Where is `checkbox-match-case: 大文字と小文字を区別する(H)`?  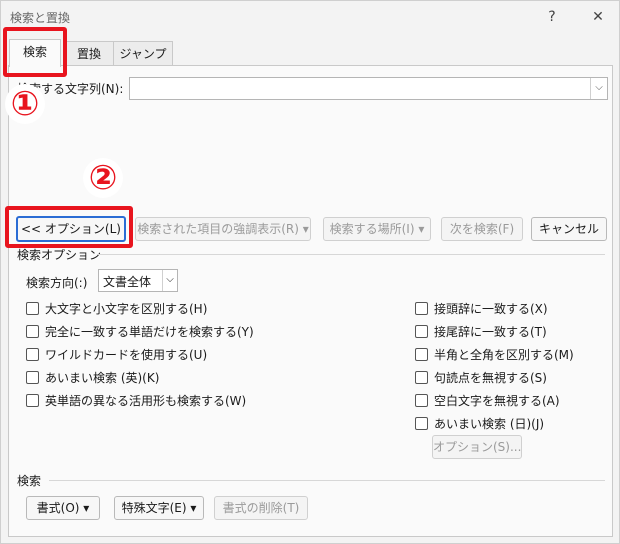
checkbox-match-case: 大文字と小文字を区別する(H) is located at coordinates (116, 308).